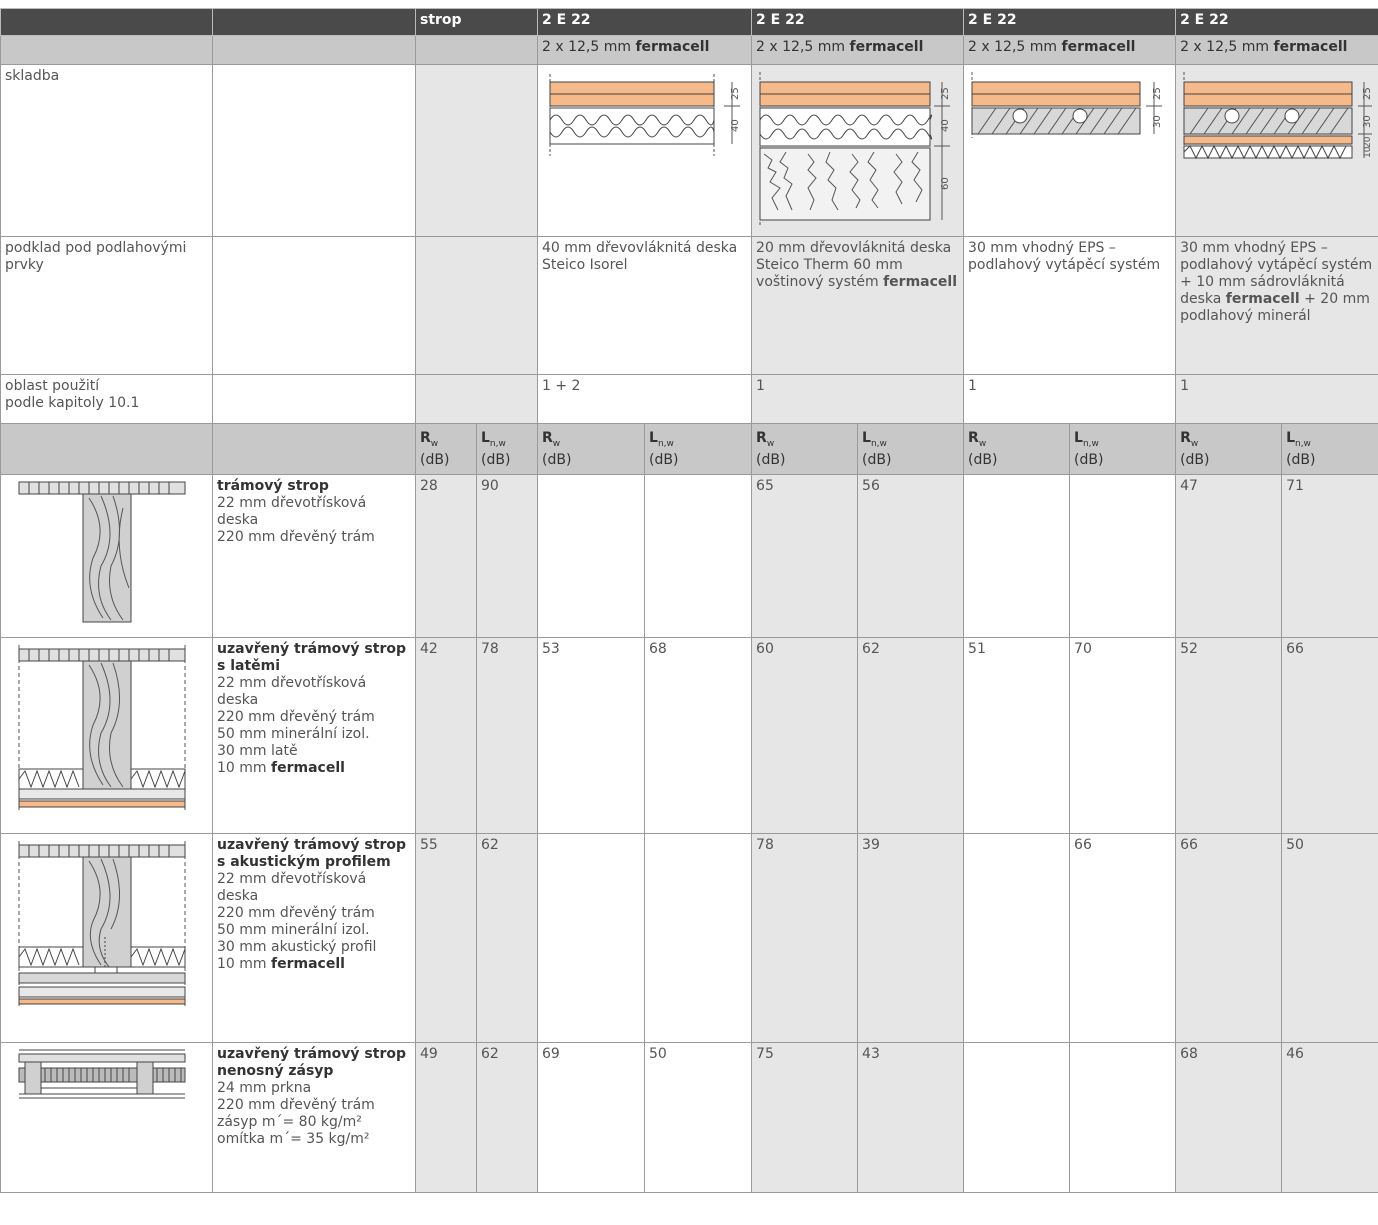  Describe the element at coordinates (476, 399) in the screenshot. I see `oblast-strop` at that location.